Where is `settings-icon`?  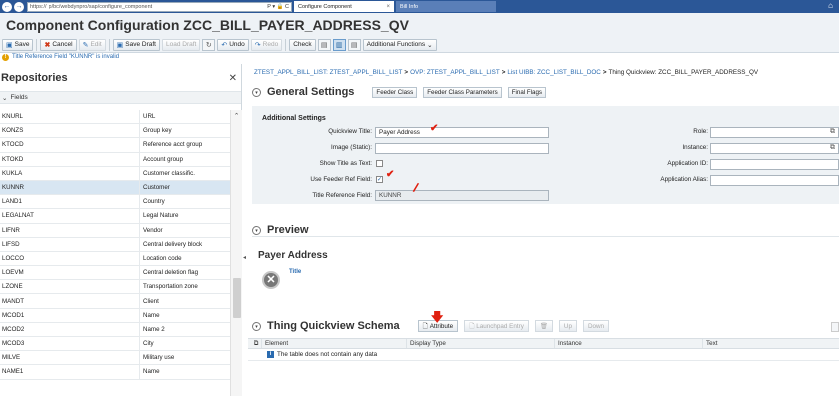
settings-icon is located at coordinates (835, 327).